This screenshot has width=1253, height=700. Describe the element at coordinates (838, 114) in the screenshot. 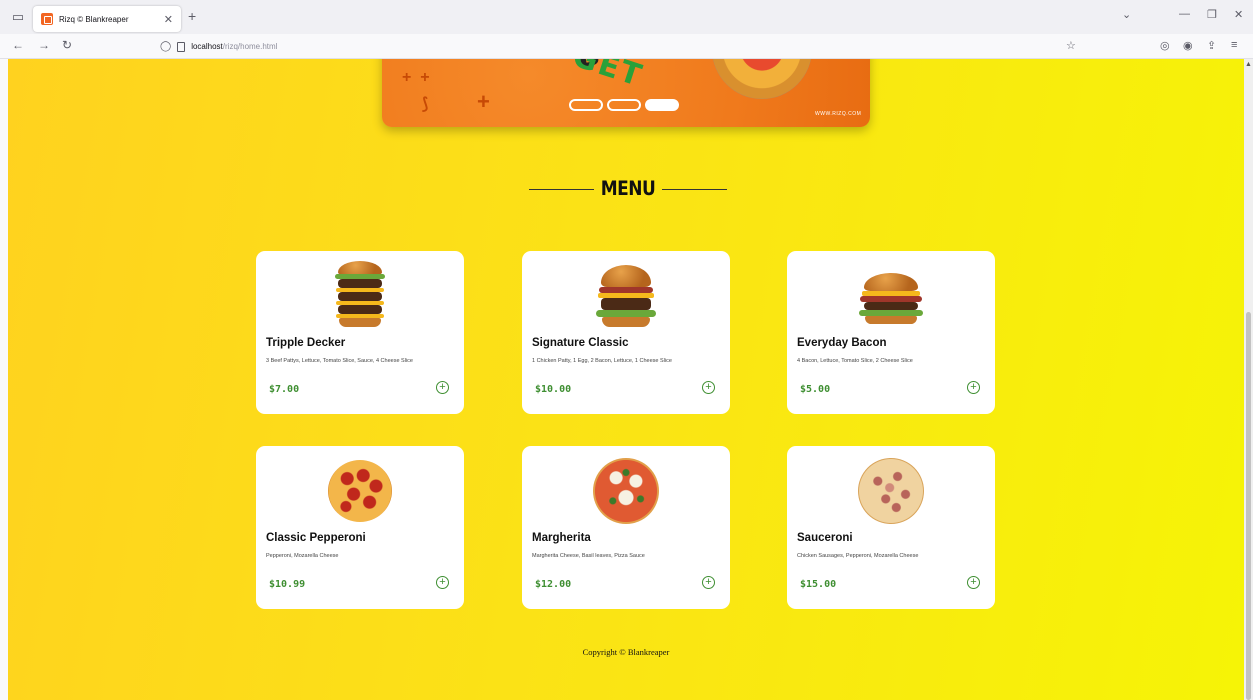

I see `banner-url-text: WWW.RIZQ.COM` at that location.